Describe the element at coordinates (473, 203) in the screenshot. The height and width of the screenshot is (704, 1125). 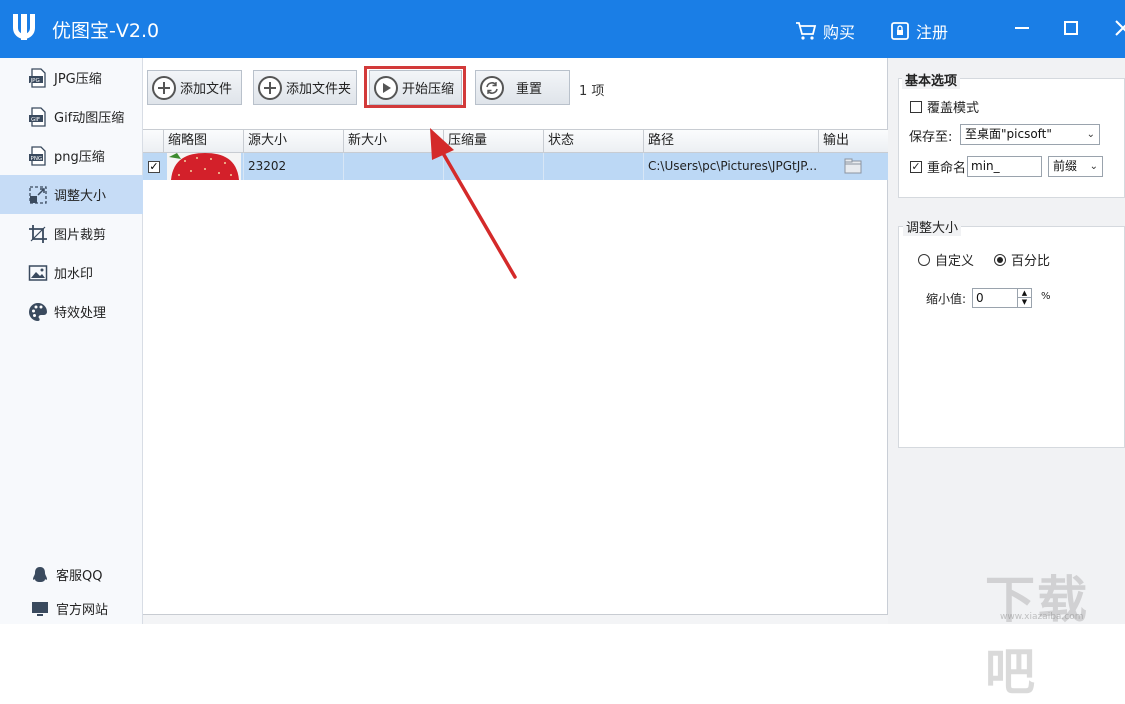
I see `annotation-arrow` at that location.